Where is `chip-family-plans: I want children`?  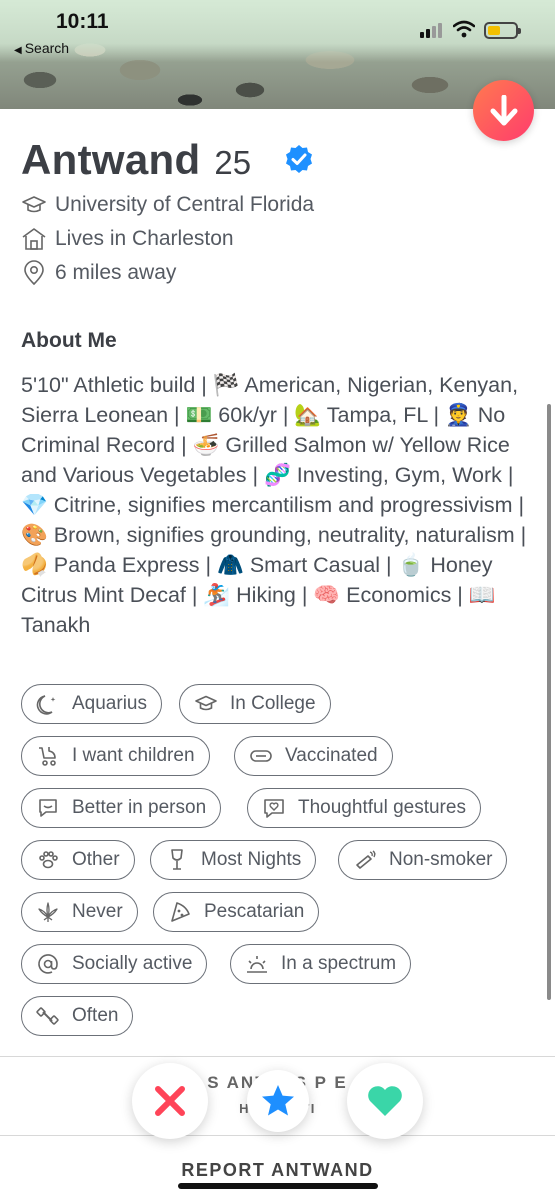
chip-family-plans: I want children is located at coordinates (115, 756).